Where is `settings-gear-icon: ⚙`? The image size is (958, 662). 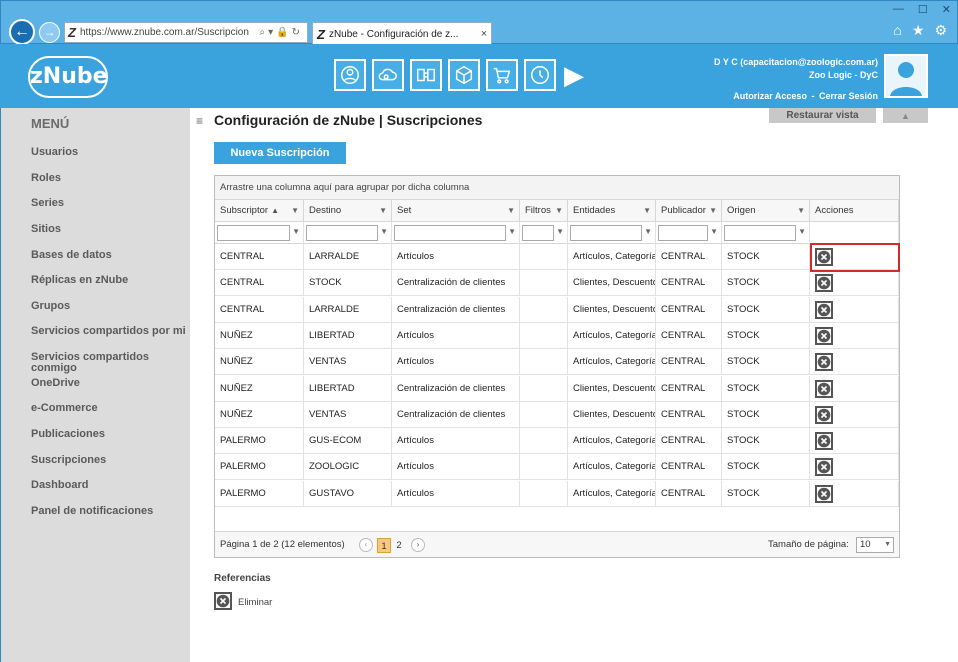 settings-gear-icon: ⚙ is located at coordinates (940, 30).